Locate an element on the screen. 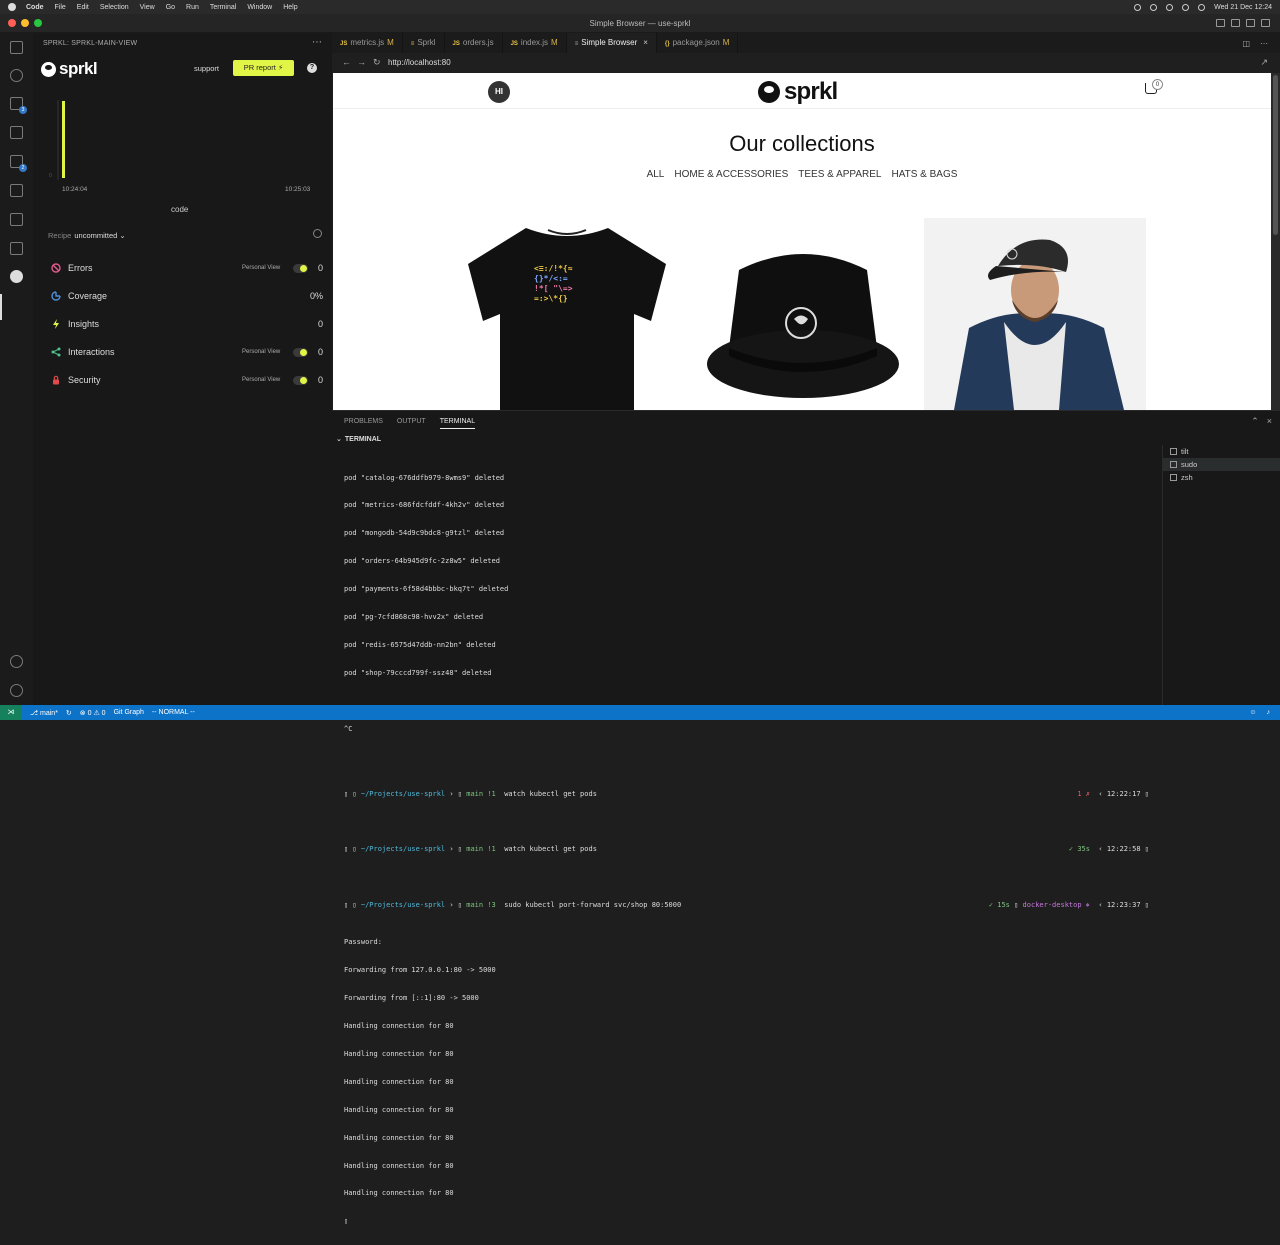 This screenshot has width=1280, height=1245. prompt-right: 1 ✗ ‹ 12:22:17 ▯ is located at coordinates (1113, 793).